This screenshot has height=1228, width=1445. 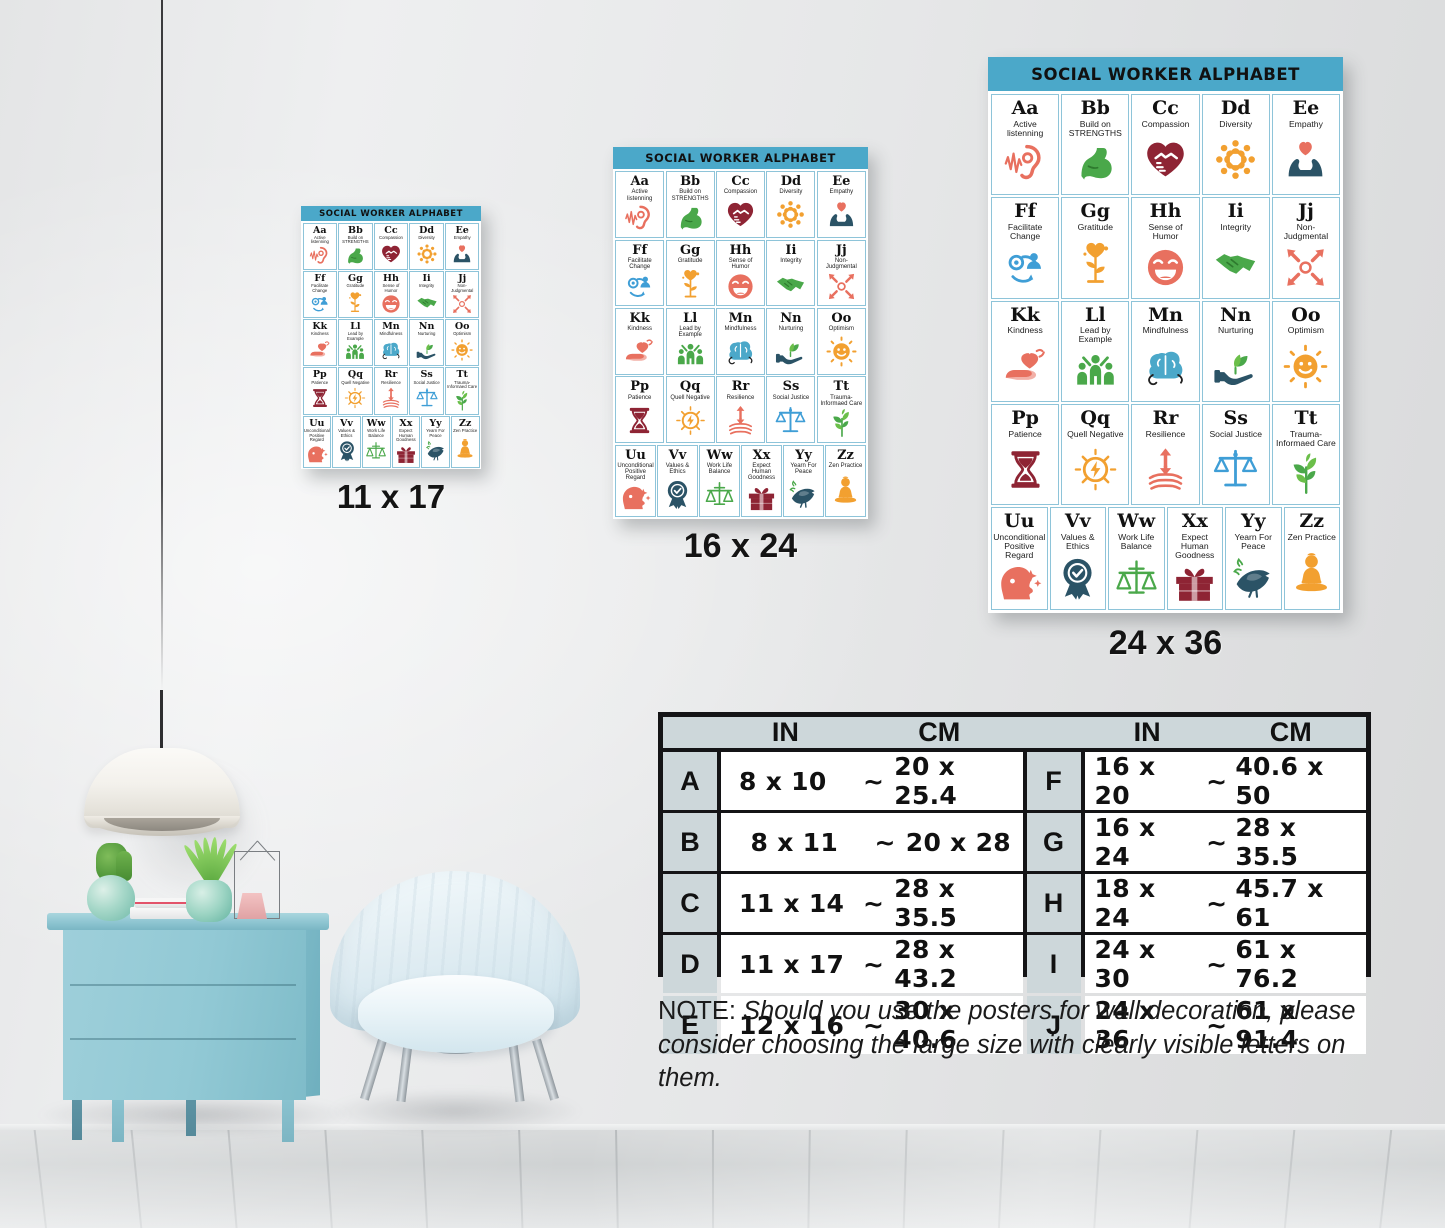 What do you see at coordinates (209, 901) in the screenshot?
I see `ceramic-planter-pot` at bounding box center [209, 901].